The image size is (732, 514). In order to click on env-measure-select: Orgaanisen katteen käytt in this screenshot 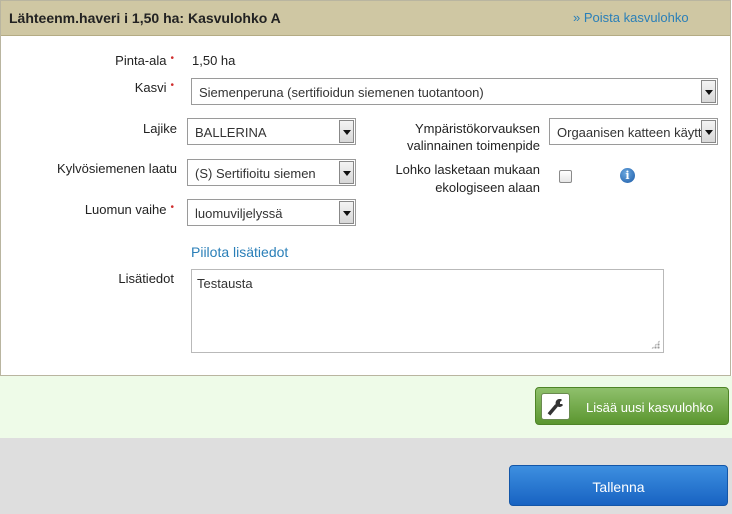, I will do `click(633, 131)`.